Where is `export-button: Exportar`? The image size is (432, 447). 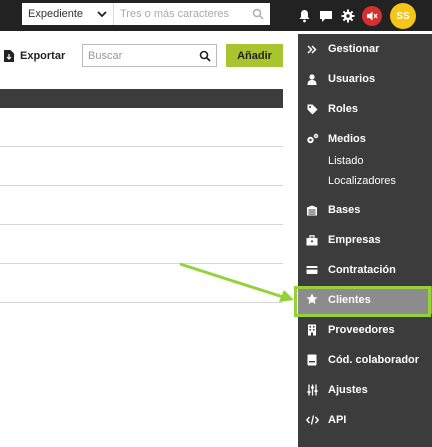
export-button: Exportar is located at coordinates (34, 56).